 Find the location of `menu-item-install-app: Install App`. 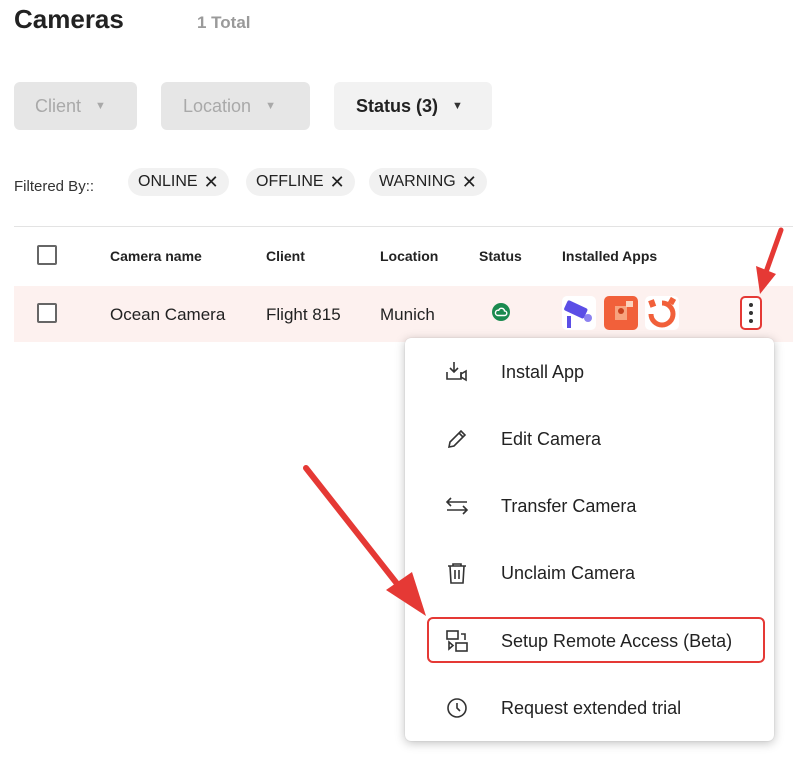

menu-item-install-app: Install App is located at coordinates (589, 372).